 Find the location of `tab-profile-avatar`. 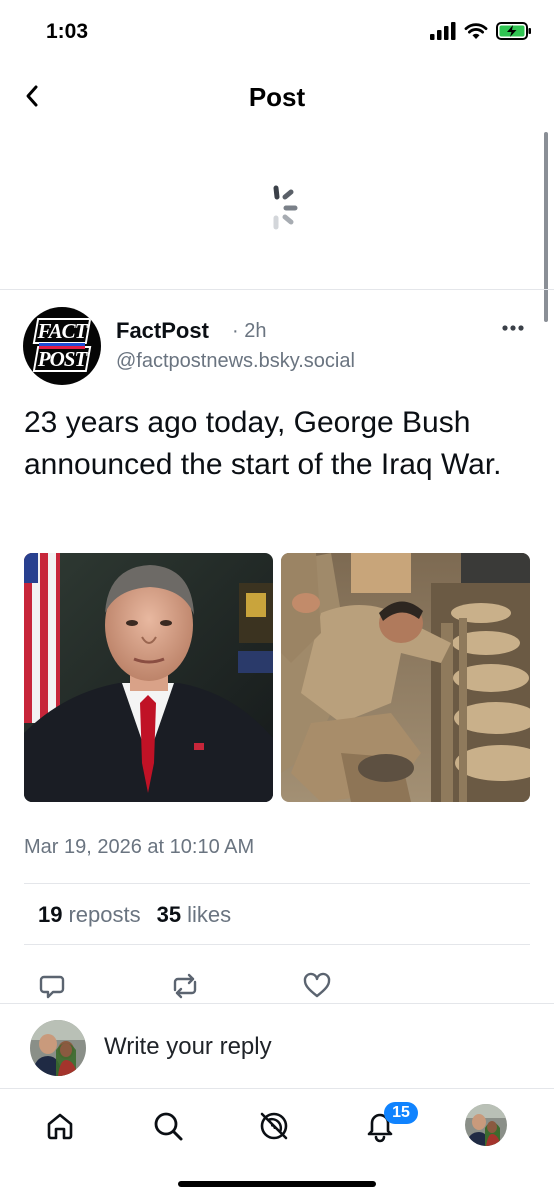

tab-profile-avatar is located at coordinates (486, 1125).